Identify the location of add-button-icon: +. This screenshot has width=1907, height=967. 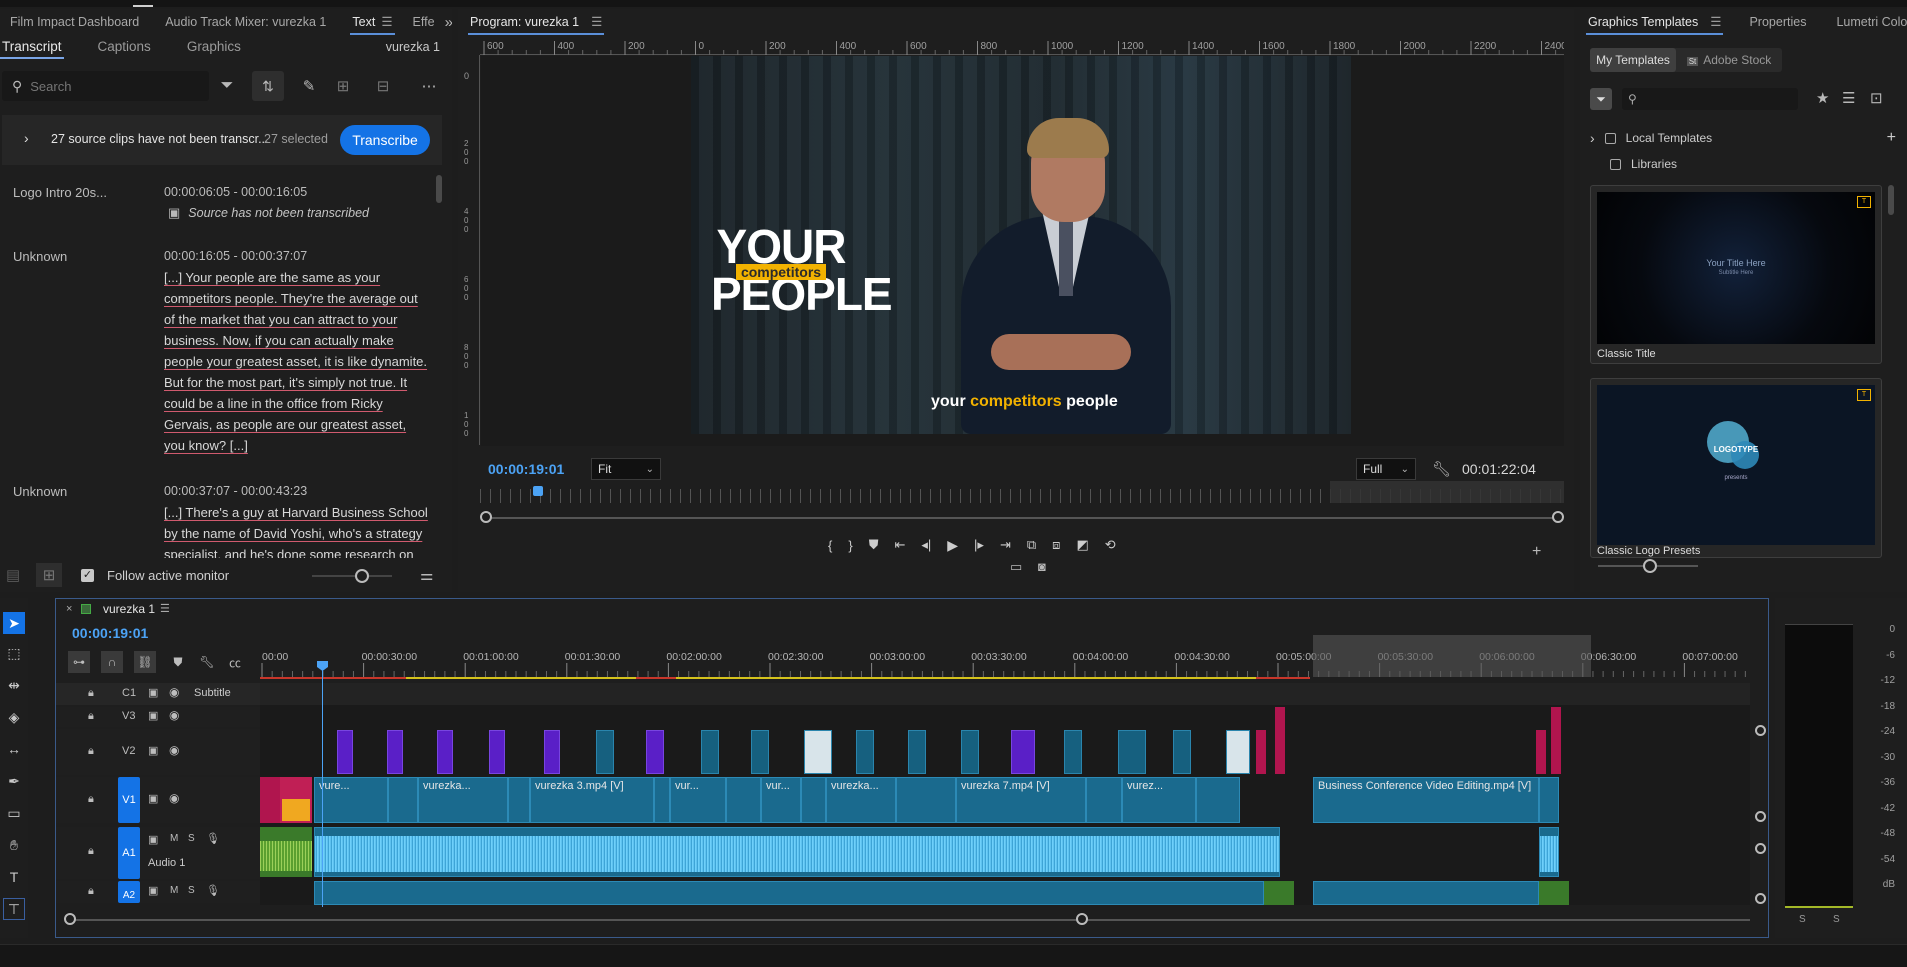
(1536, 552).